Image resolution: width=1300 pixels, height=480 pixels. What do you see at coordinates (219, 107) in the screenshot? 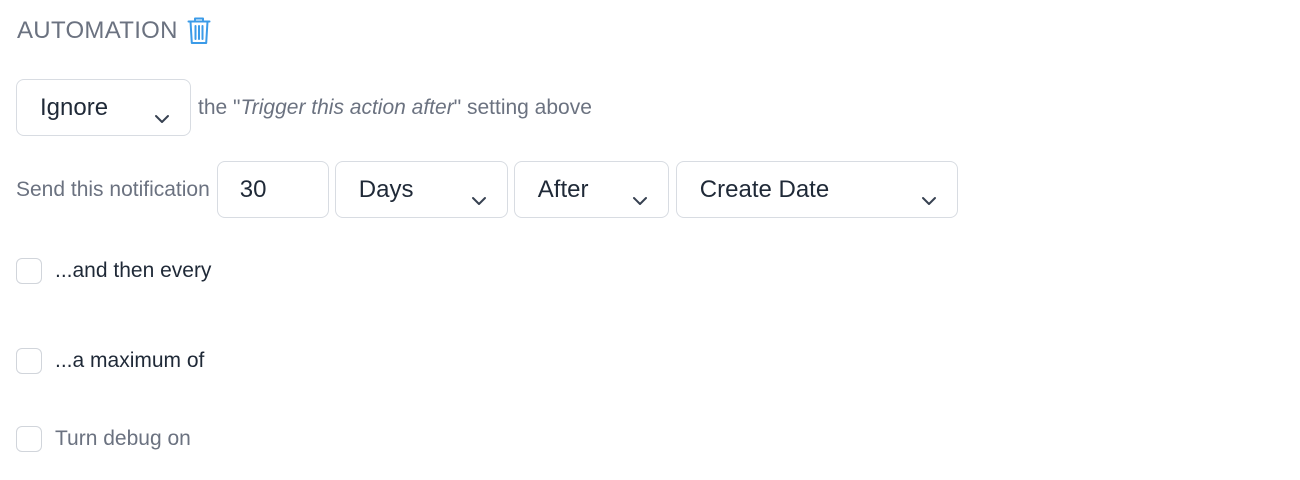
I see `description-prefix: the "` at bounding box center [219, 107].